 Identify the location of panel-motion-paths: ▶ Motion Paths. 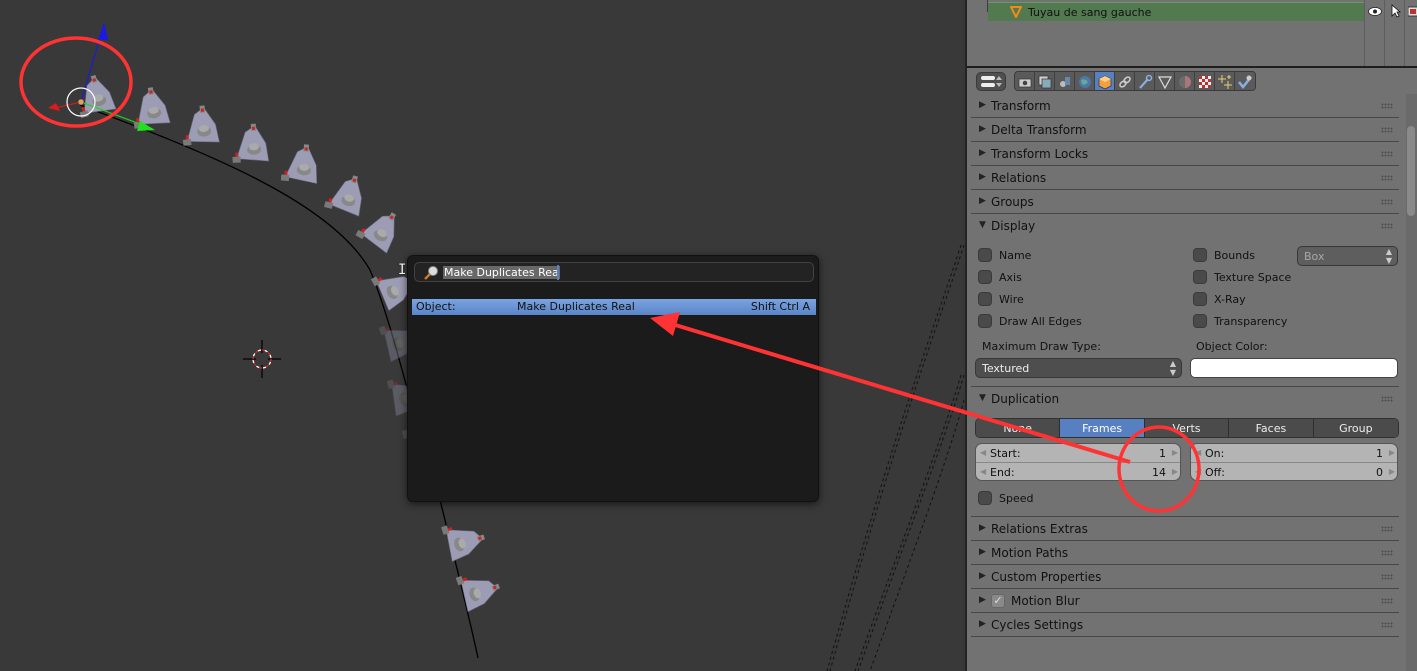
(1185, 553).